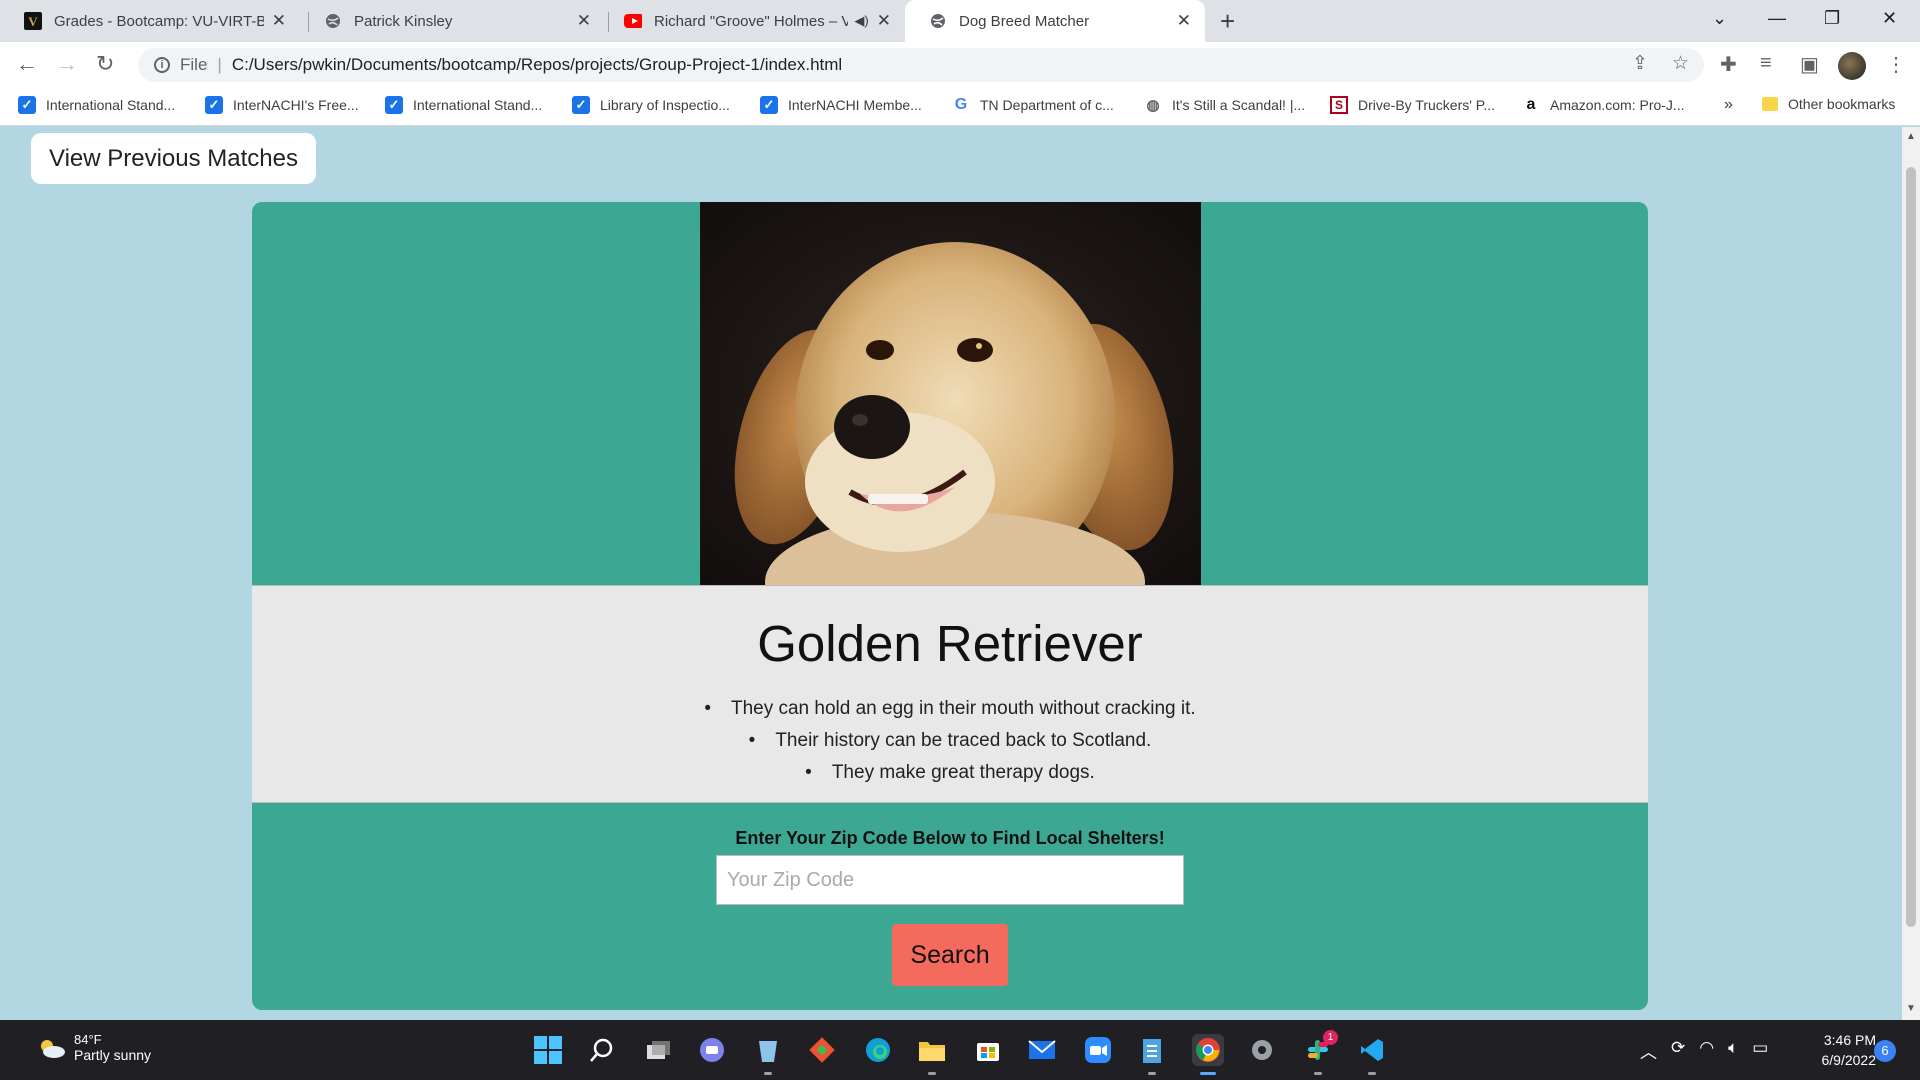  What do you see at coordinates (658, 1050) in the screenshot?
I see `task-view-icon` at bounding box center [658, 1050].